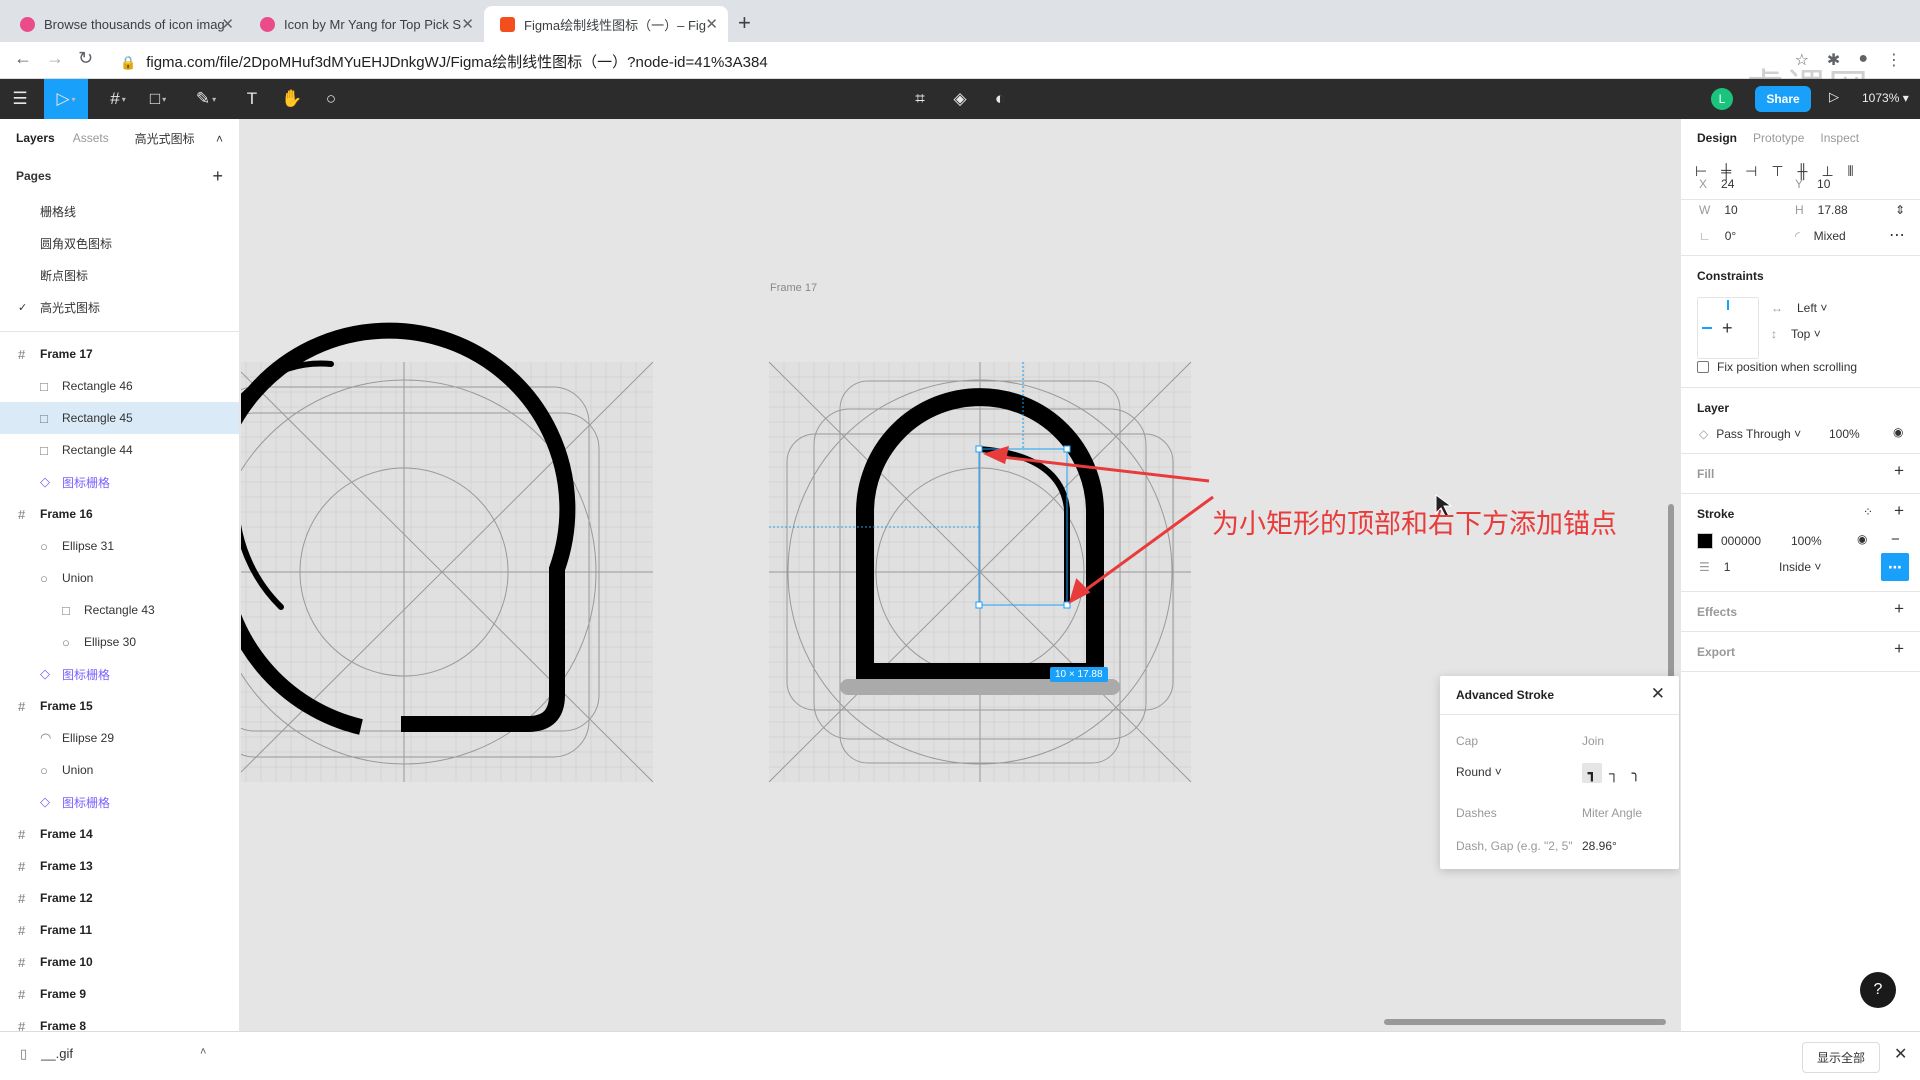 Image resolution: width=1920 pixels, height=1080 pixels. What do you see at coordinates (1750, 434) in the screenshot?
I see `blend-mode-select: ◇ Pass Through ˅` at bounding box center [1750, 434].